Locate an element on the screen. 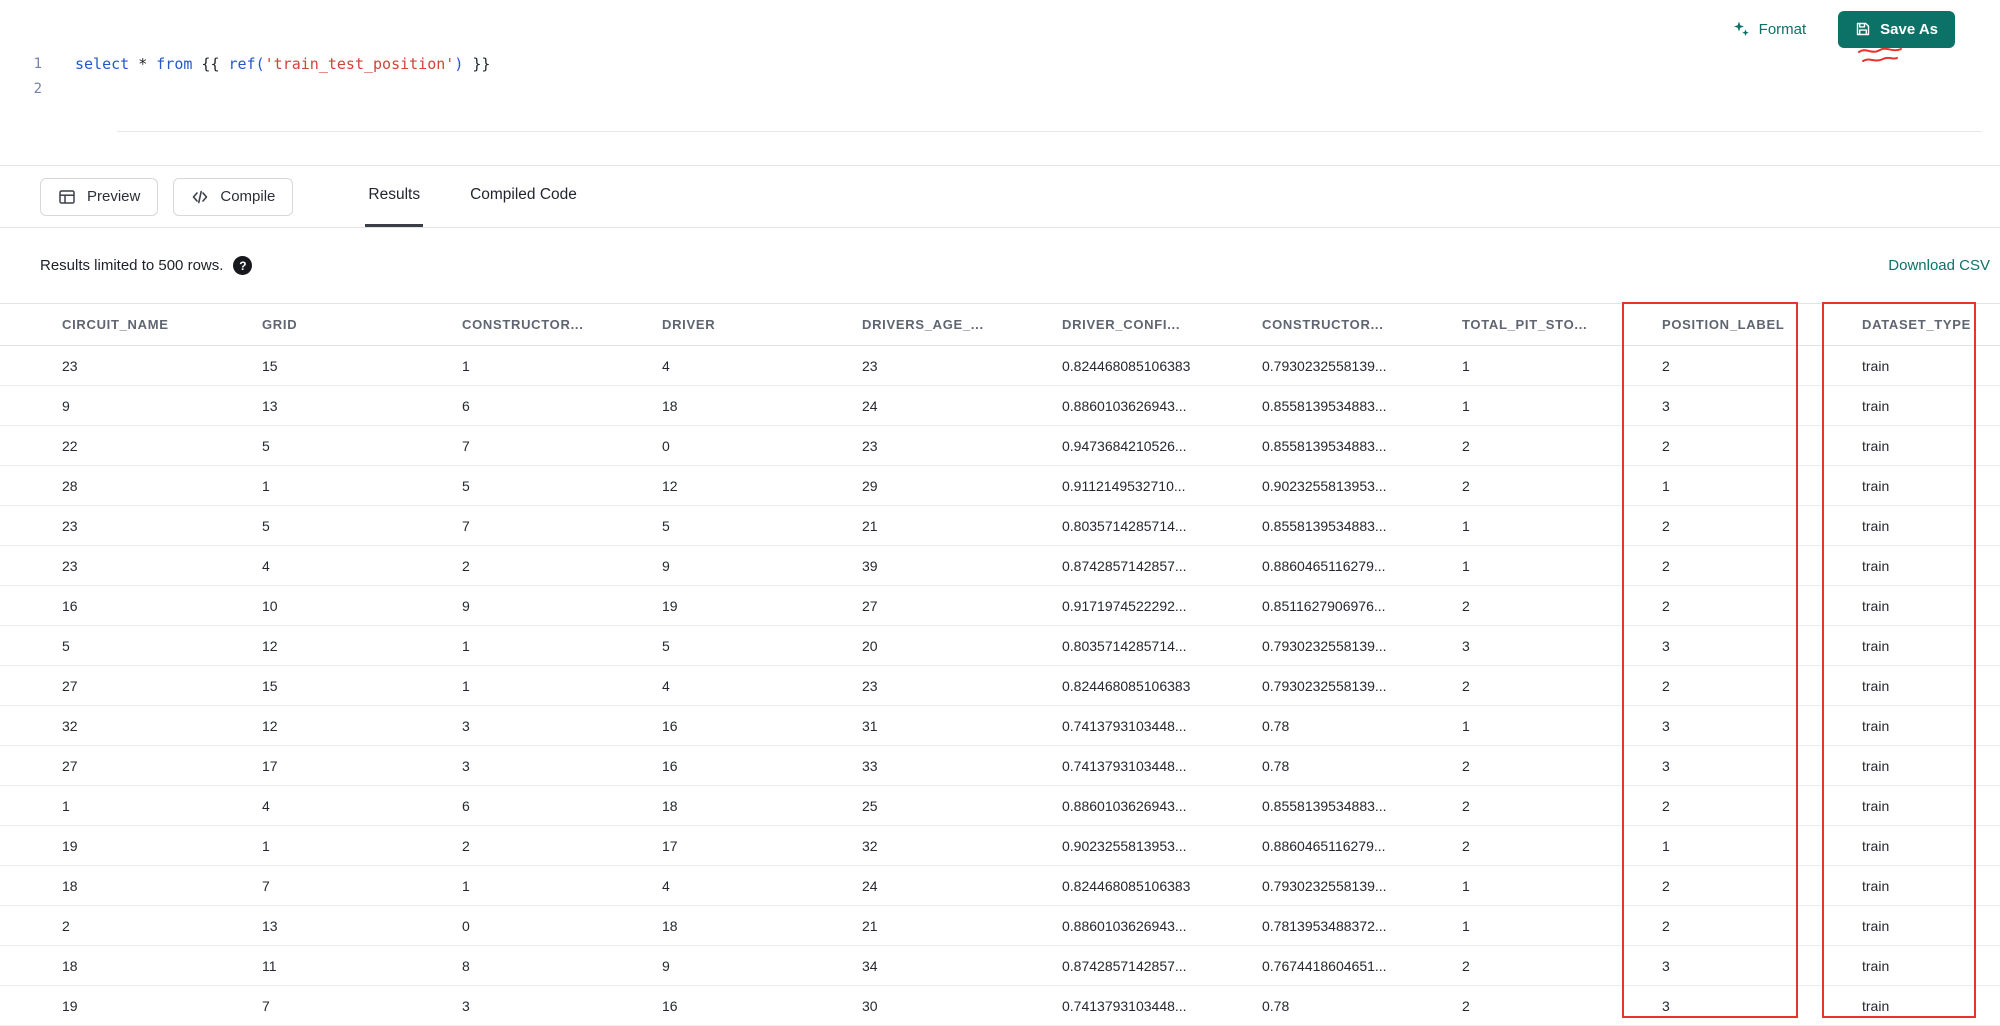 The height and width of the screenshot is (1026, 2000). help-icon: ? is located at coordinates (243, 265).